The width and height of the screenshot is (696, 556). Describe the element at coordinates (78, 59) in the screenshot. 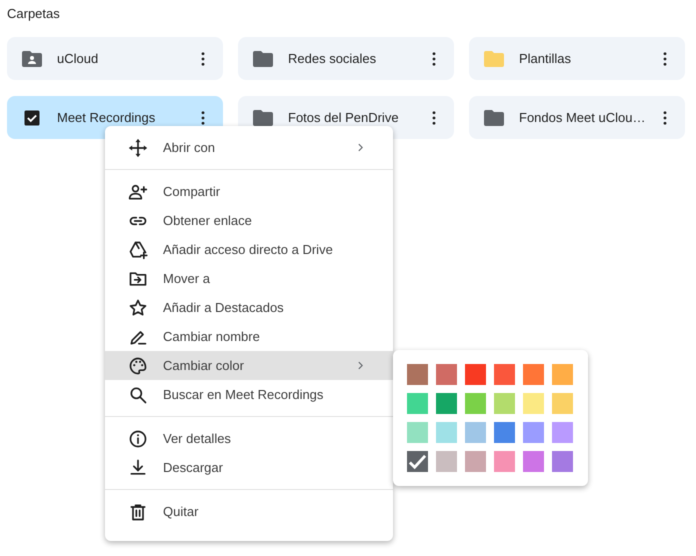

I see `folder-name: uCloud` at that location.